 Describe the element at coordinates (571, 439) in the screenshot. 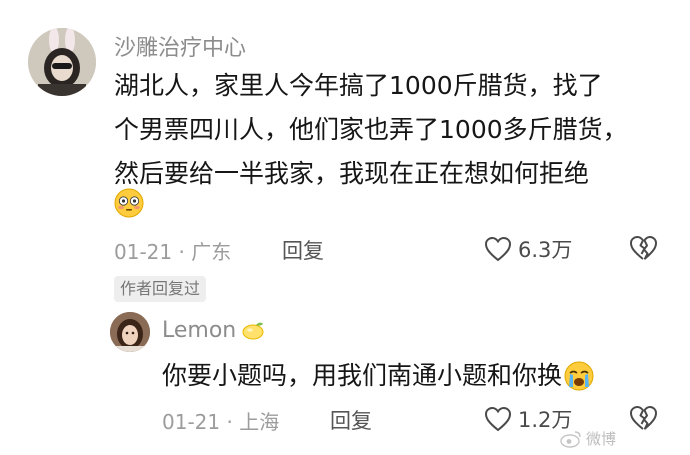

I see `weibo-logo-icon` at that location.